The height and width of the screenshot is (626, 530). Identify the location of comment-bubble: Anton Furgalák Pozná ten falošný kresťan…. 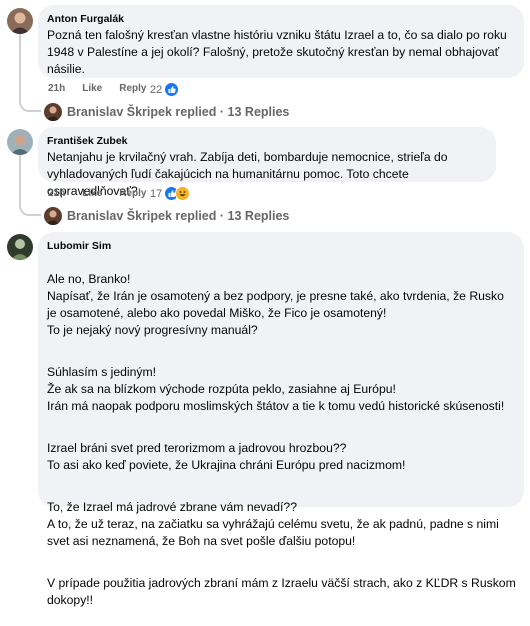
(281, 41).